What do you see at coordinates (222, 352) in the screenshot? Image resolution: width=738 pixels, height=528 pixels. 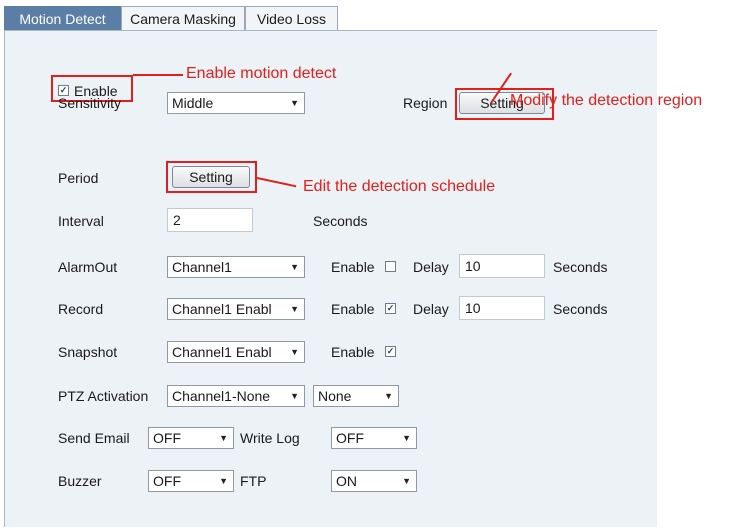 I see `snapshot-channel-value: Channel1 Enabl` at bounding box center [222, 352].